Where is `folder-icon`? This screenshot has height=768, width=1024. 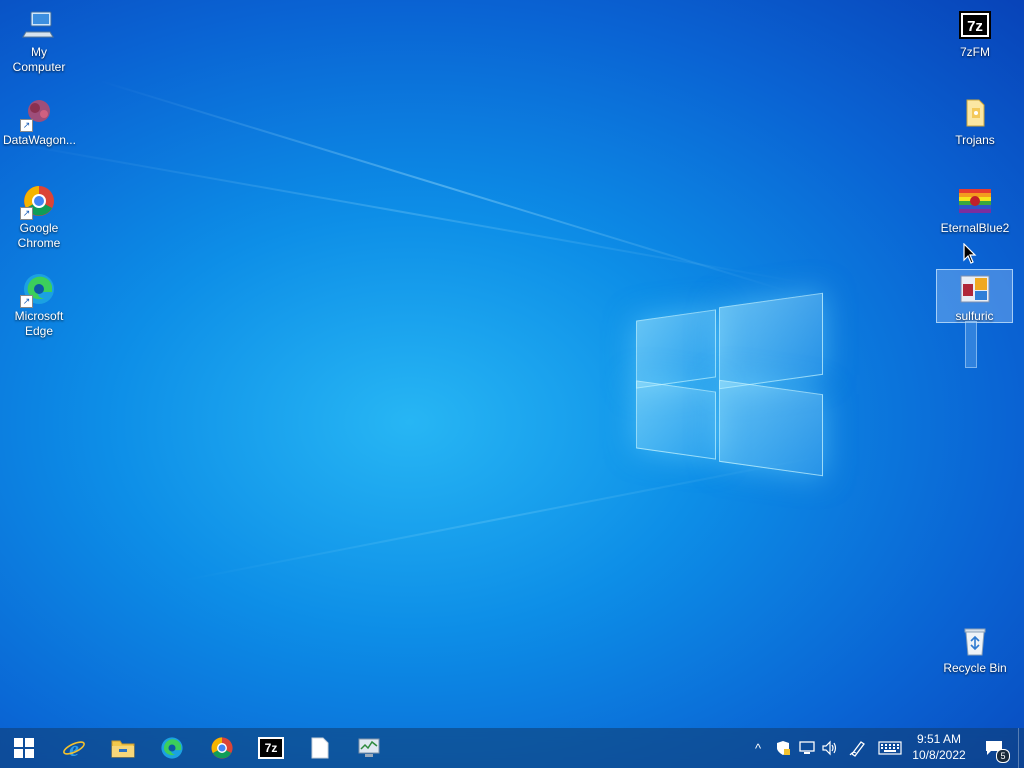 folder-icon is located at coordinates (975, 113).